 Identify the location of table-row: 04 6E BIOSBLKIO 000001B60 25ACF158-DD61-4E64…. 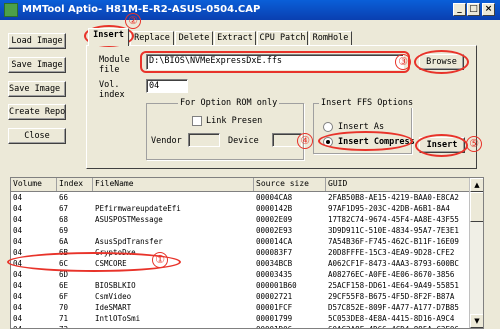
(247, 285).